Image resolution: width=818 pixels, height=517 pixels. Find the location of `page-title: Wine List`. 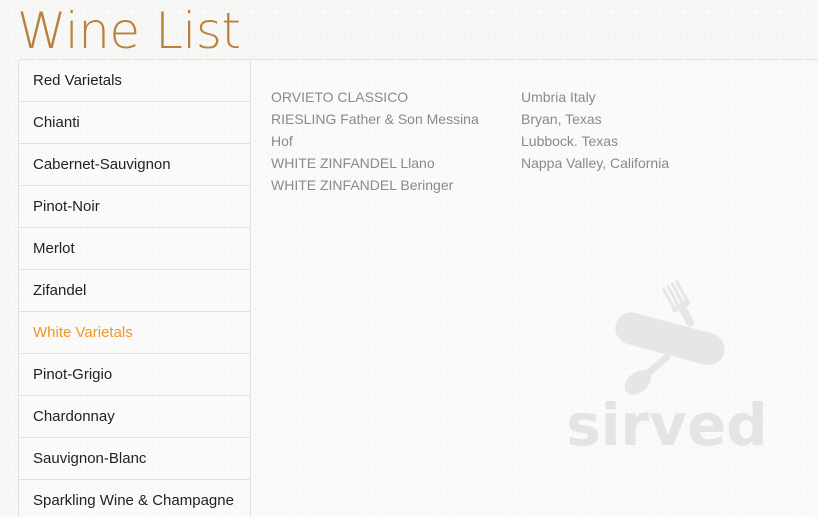

page-title: Wine List is located at coordinates (129, 31).